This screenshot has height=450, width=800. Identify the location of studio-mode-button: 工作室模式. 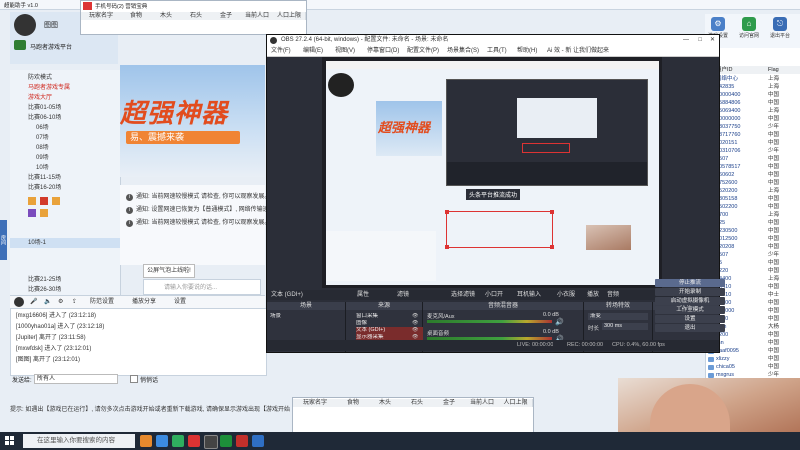
(690, 310).